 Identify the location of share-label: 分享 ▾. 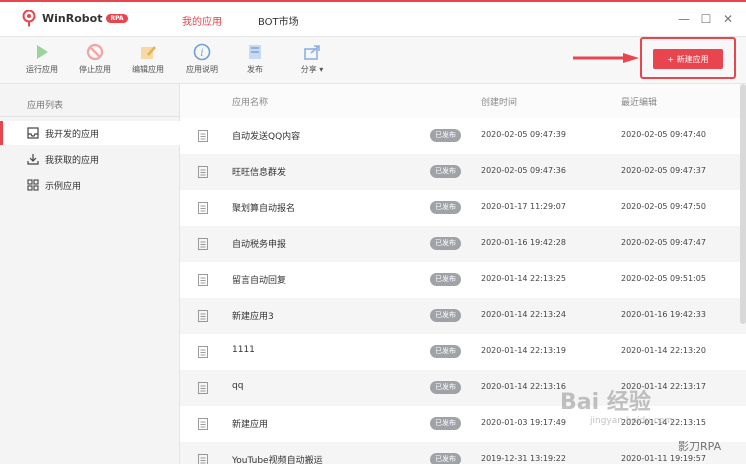
(312, 69).